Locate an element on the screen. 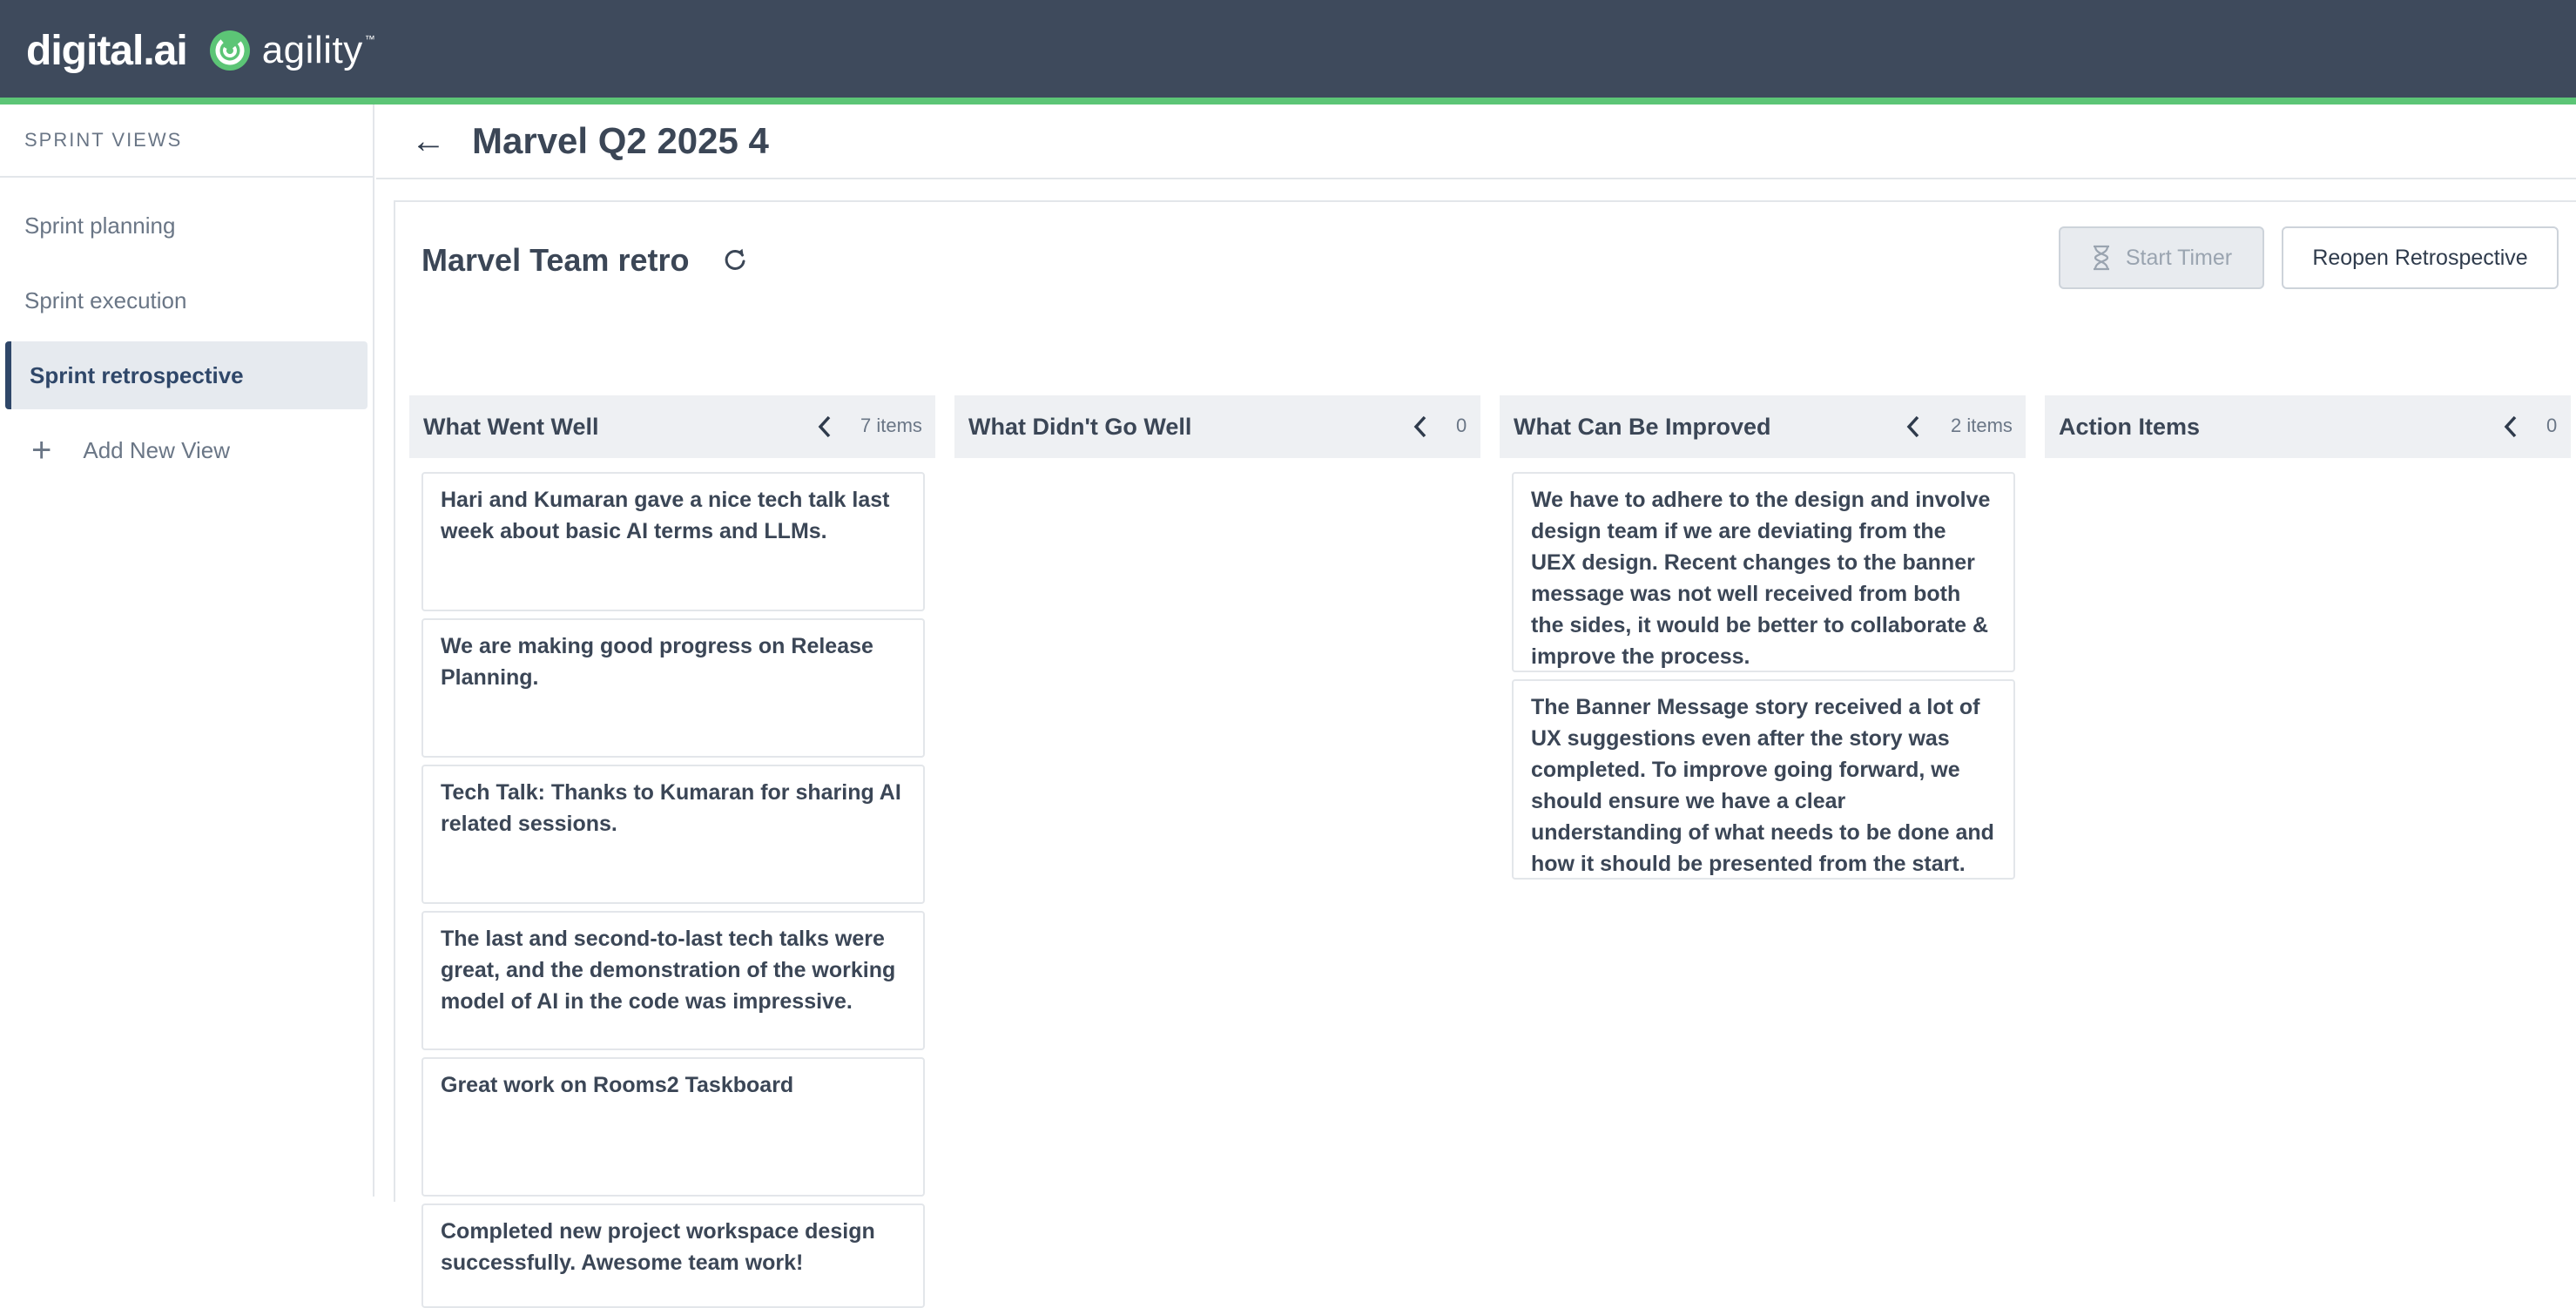  page-header: ← Marvel Q2 2025 4 is located at coordinates (1476, 142).